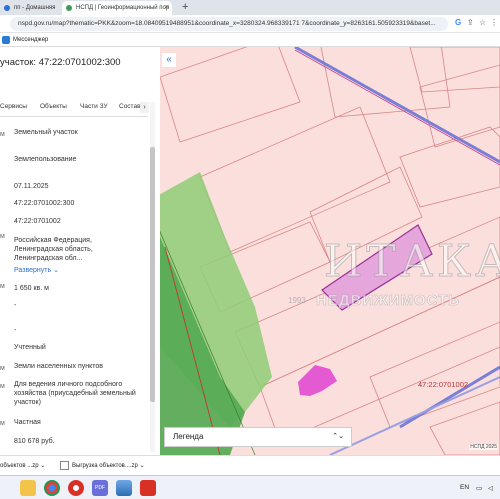  I want to click on page-icon, so click(7, 8).